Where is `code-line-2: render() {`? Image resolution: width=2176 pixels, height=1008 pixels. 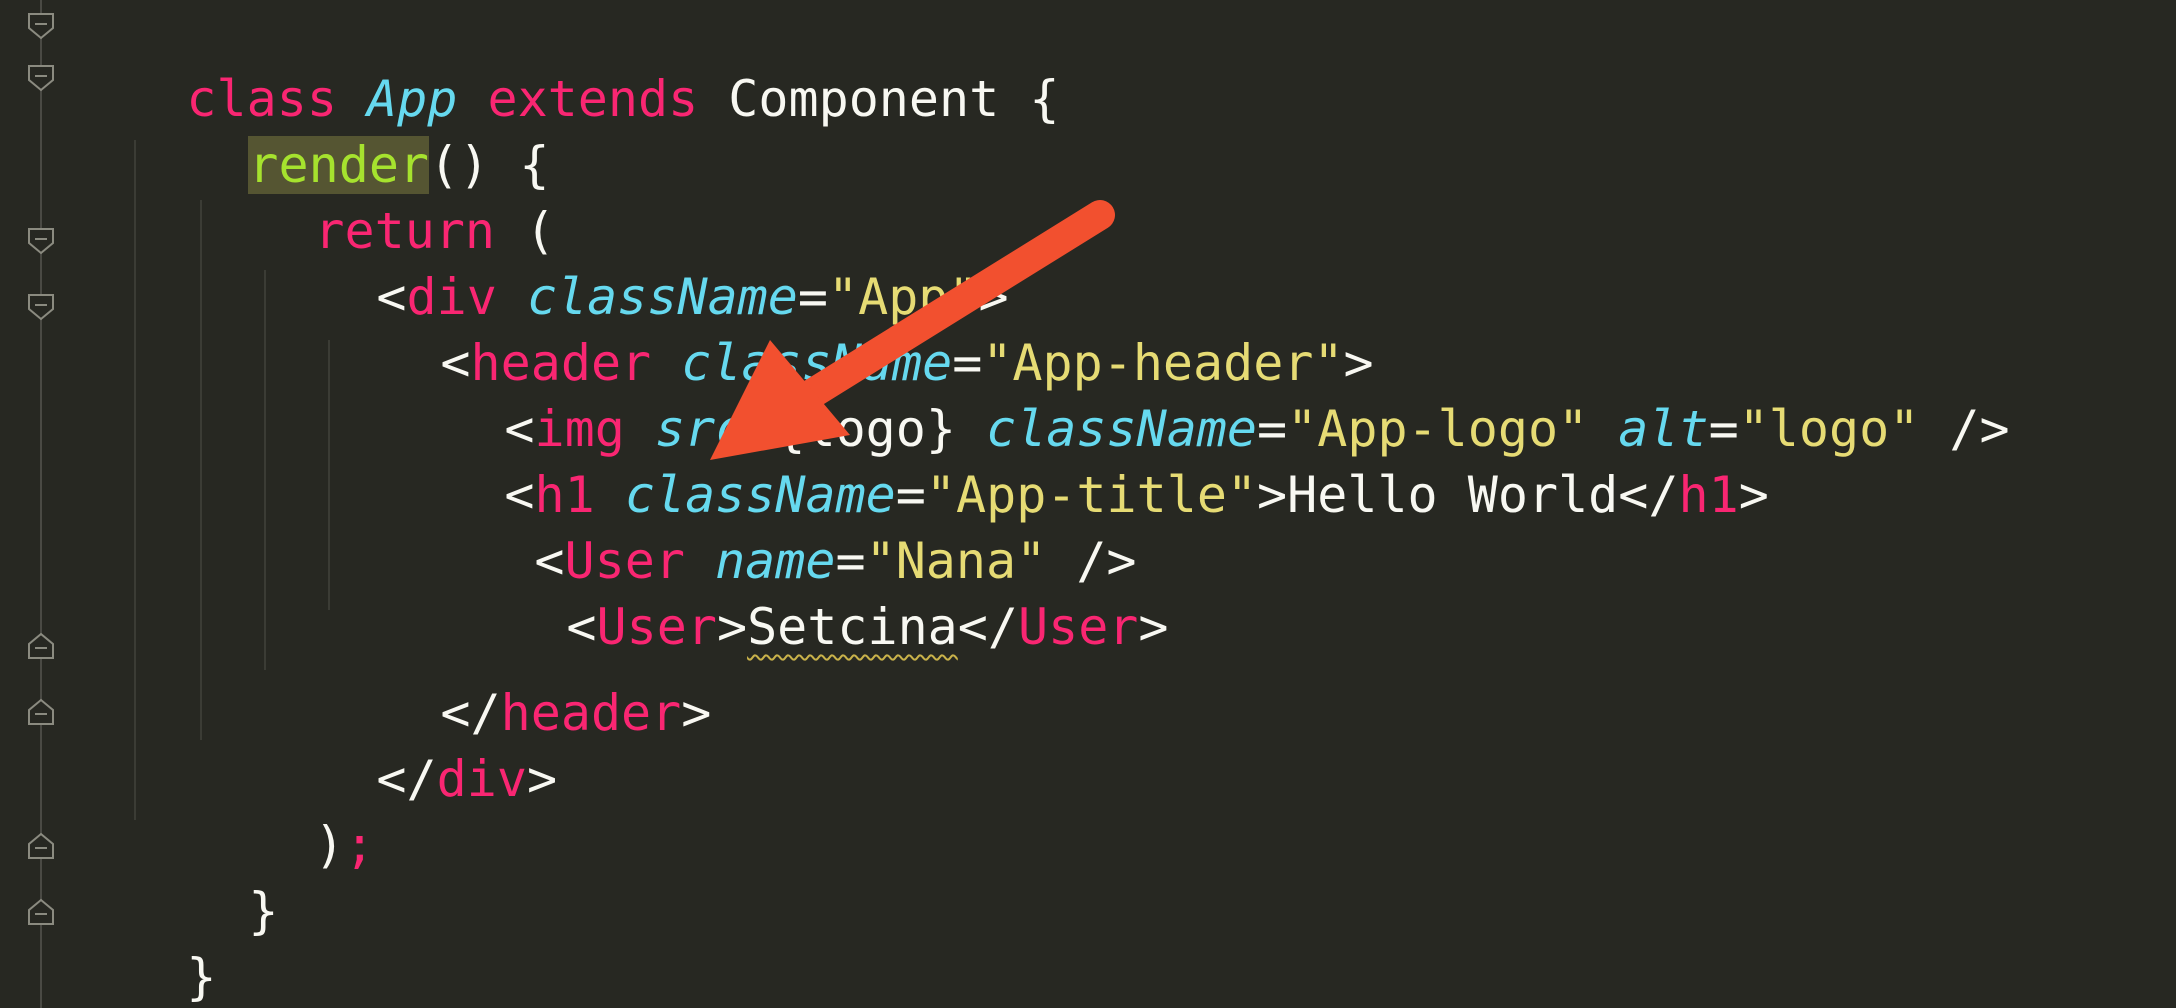
code-line-2: render() { is located at coordinates (338, 130).